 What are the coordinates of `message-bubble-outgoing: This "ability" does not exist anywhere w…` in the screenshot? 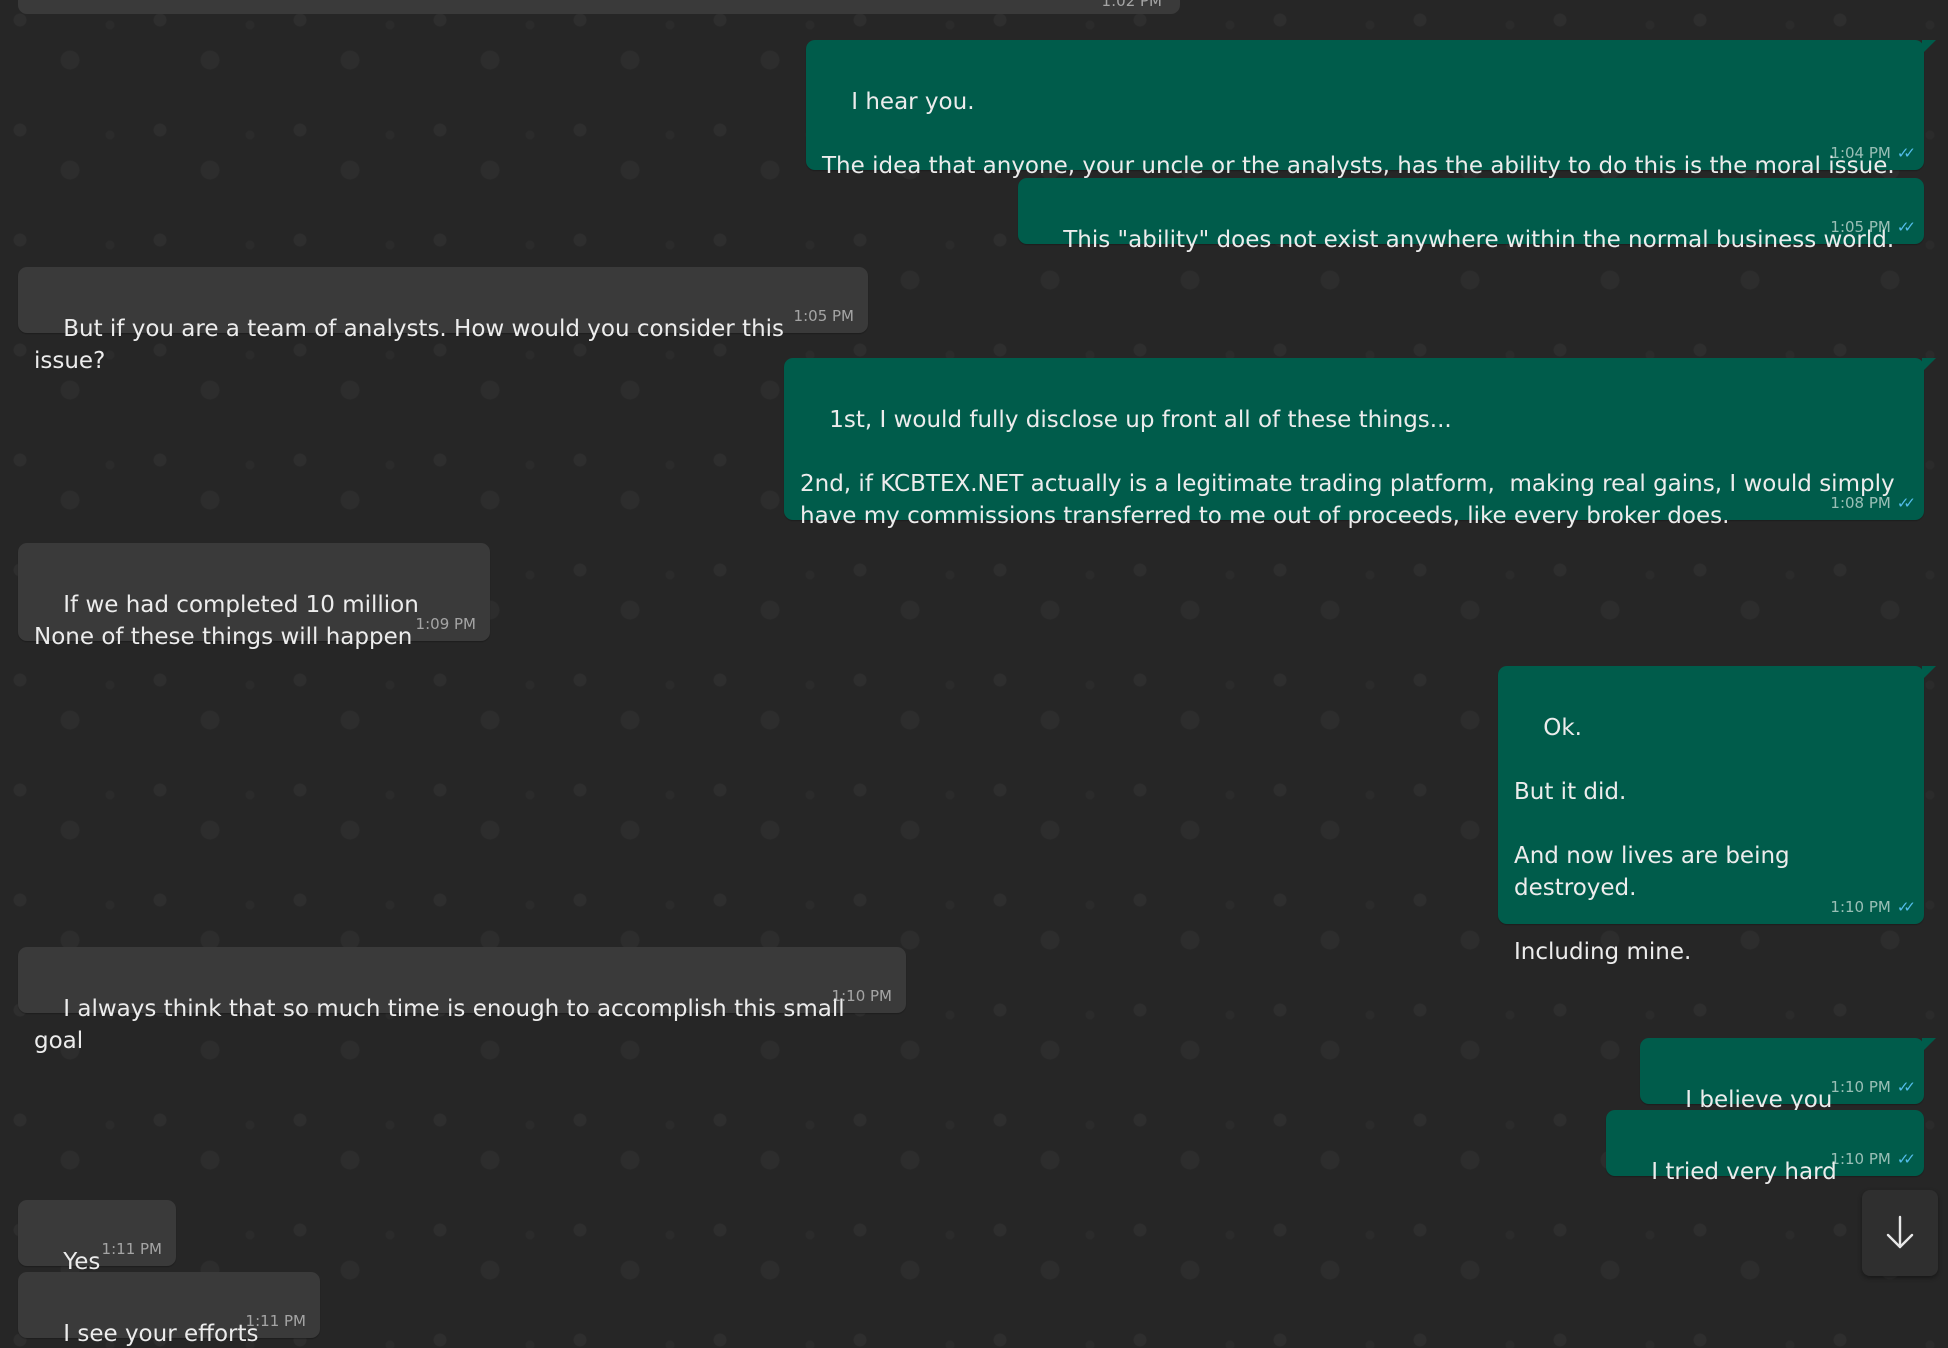 It's located at (1471, 215).